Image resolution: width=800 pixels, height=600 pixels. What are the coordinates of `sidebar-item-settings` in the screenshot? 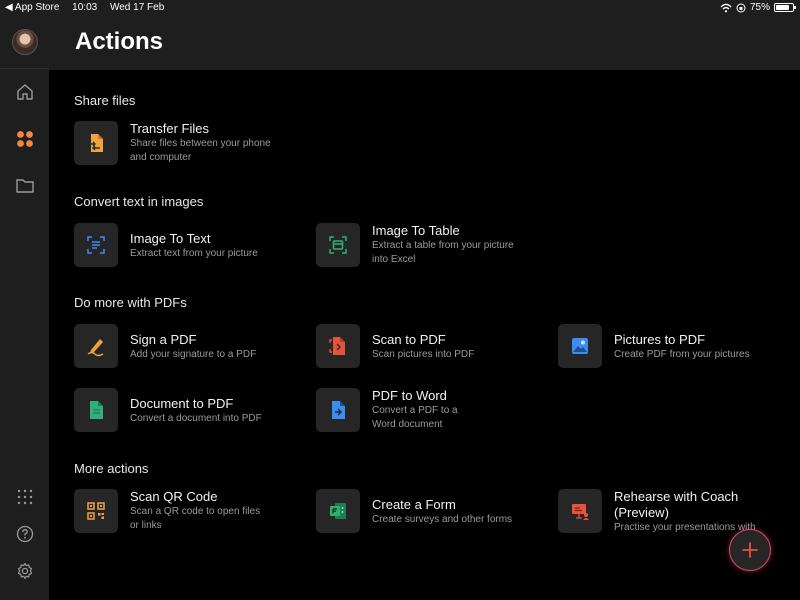 It's located at (25, 571).